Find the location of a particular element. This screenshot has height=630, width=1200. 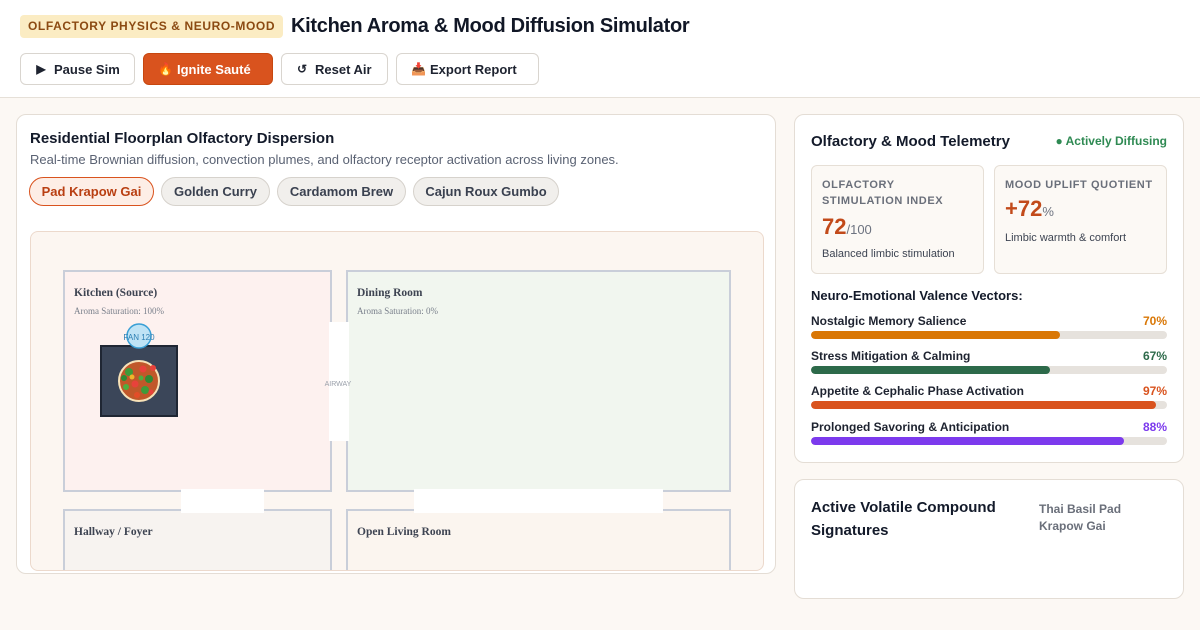

doorway-dining-living is located at coordinates (538, 501).